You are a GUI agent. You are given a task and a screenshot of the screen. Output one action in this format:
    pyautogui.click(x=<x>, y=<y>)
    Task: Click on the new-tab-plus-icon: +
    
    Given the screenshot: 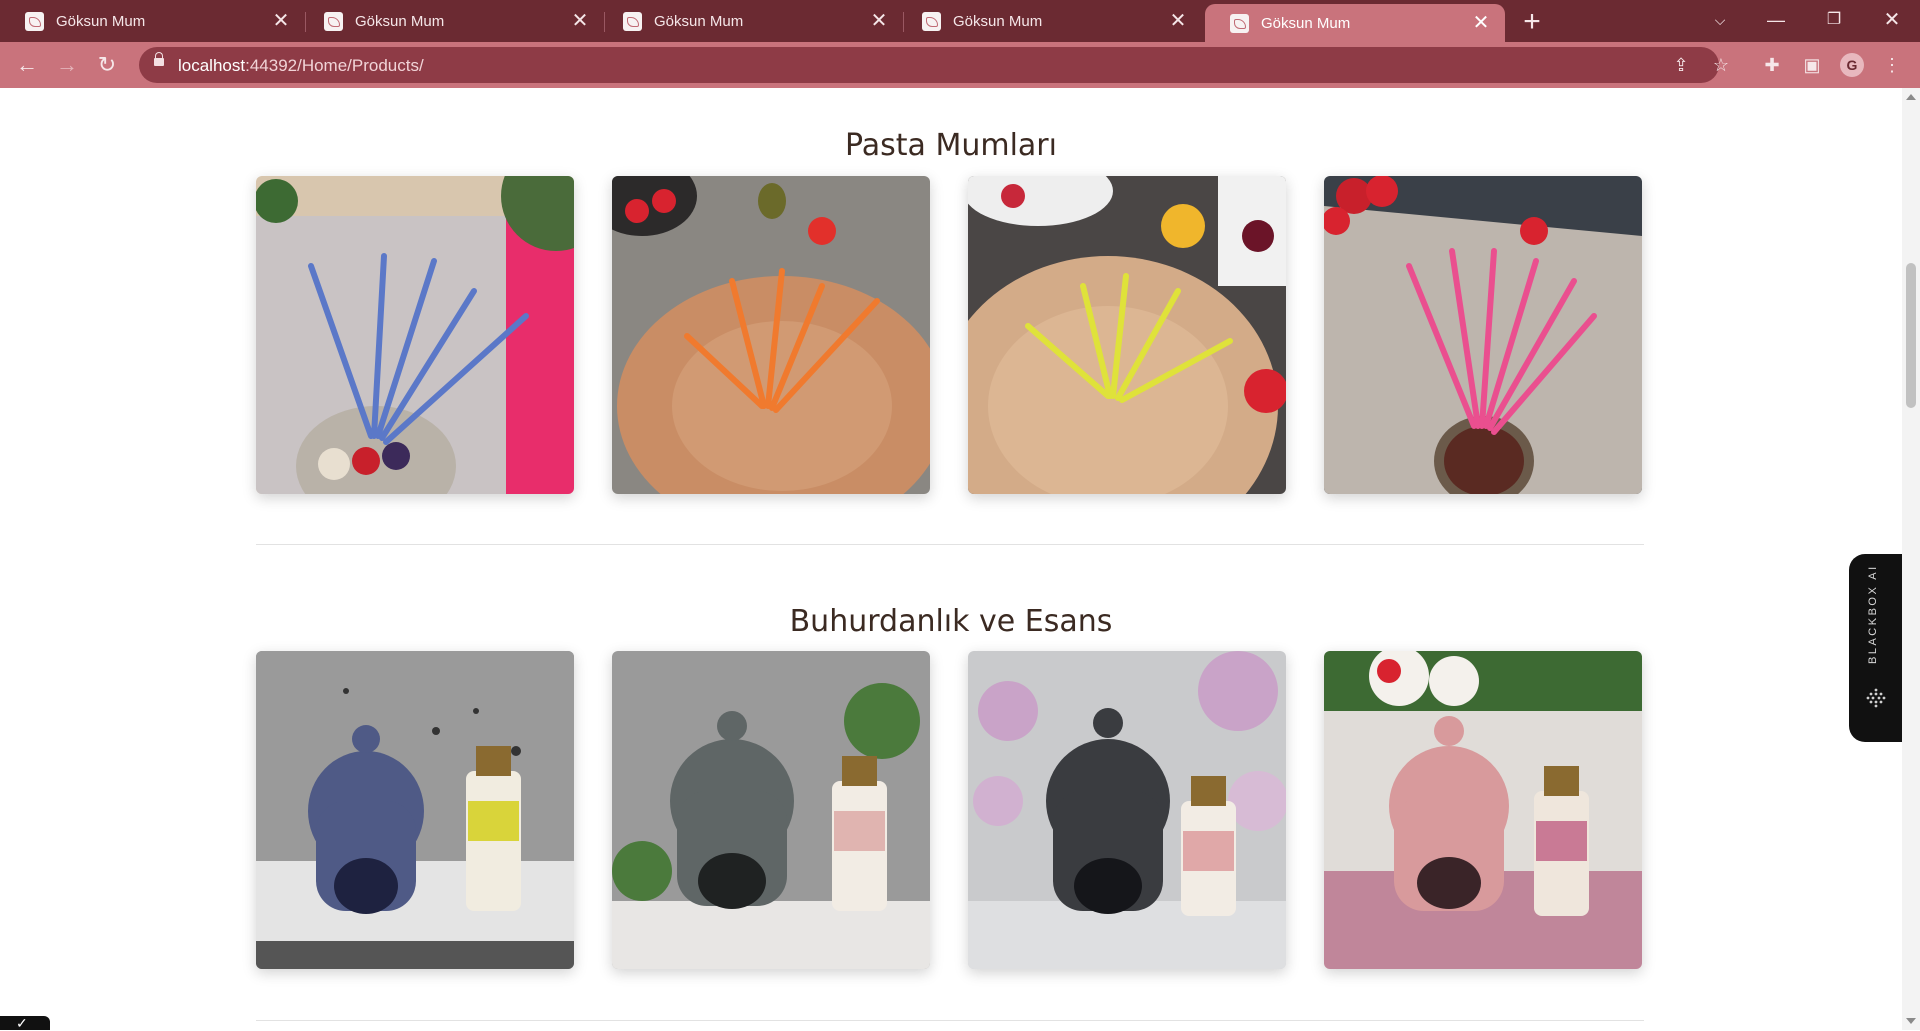 What is the action you would take?
    pyautogui.click(x=1532, y=22)
    